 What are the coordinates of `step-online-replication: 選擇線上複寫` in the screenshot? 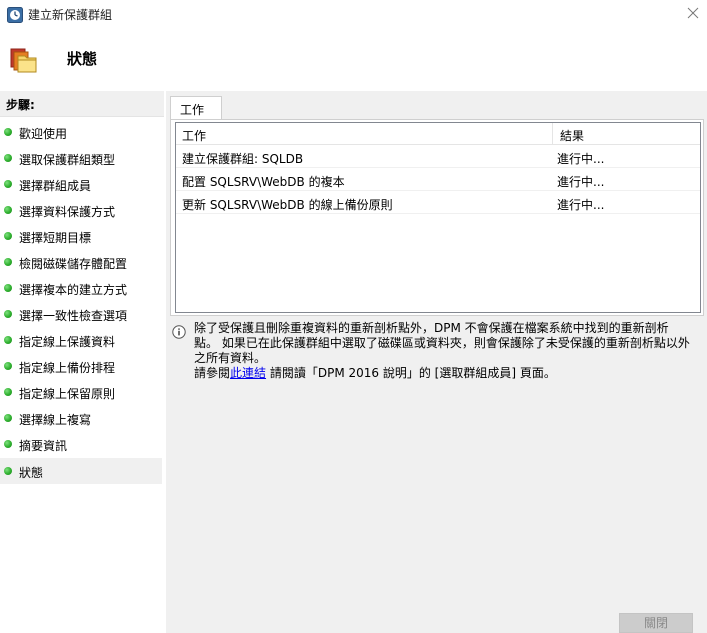 It's located at (81, 418).